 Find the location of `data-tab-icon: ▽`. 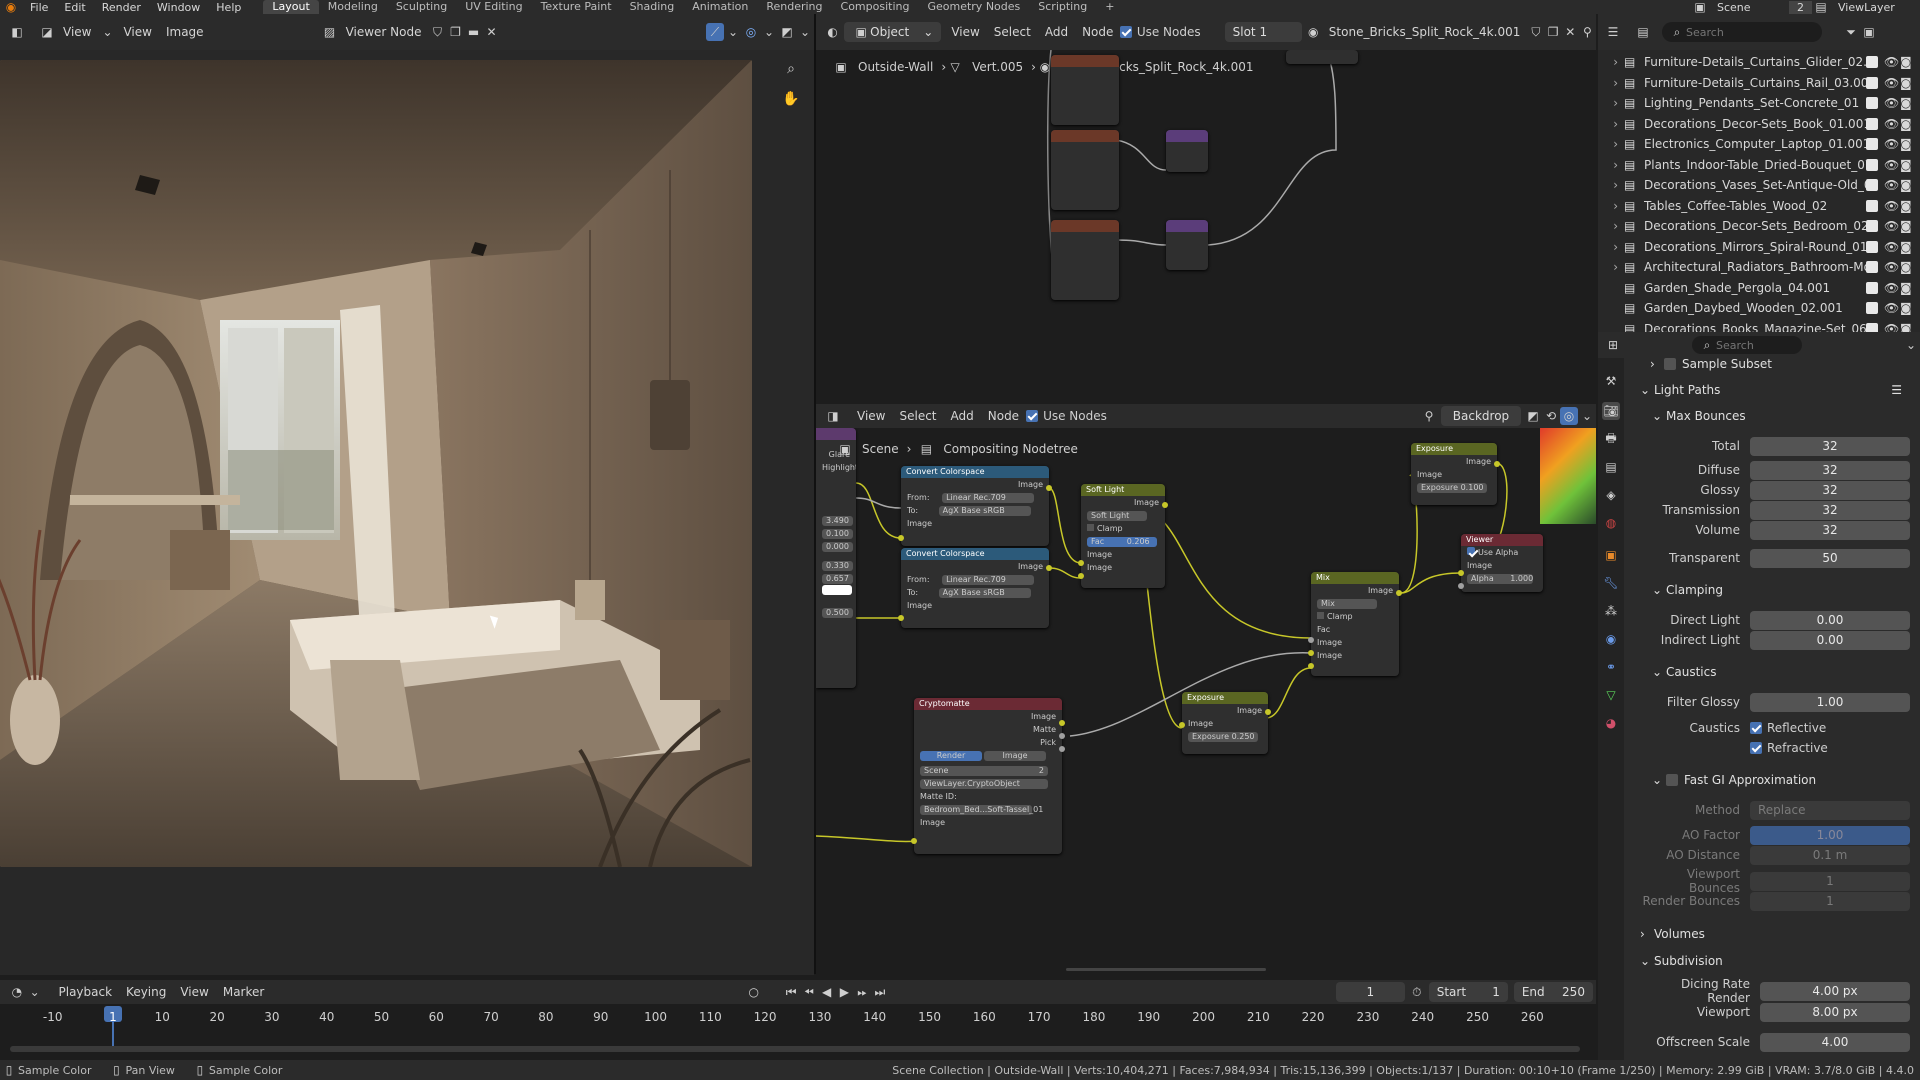

data-tab-icon: ▽ is located at coordinates (1611, 695).